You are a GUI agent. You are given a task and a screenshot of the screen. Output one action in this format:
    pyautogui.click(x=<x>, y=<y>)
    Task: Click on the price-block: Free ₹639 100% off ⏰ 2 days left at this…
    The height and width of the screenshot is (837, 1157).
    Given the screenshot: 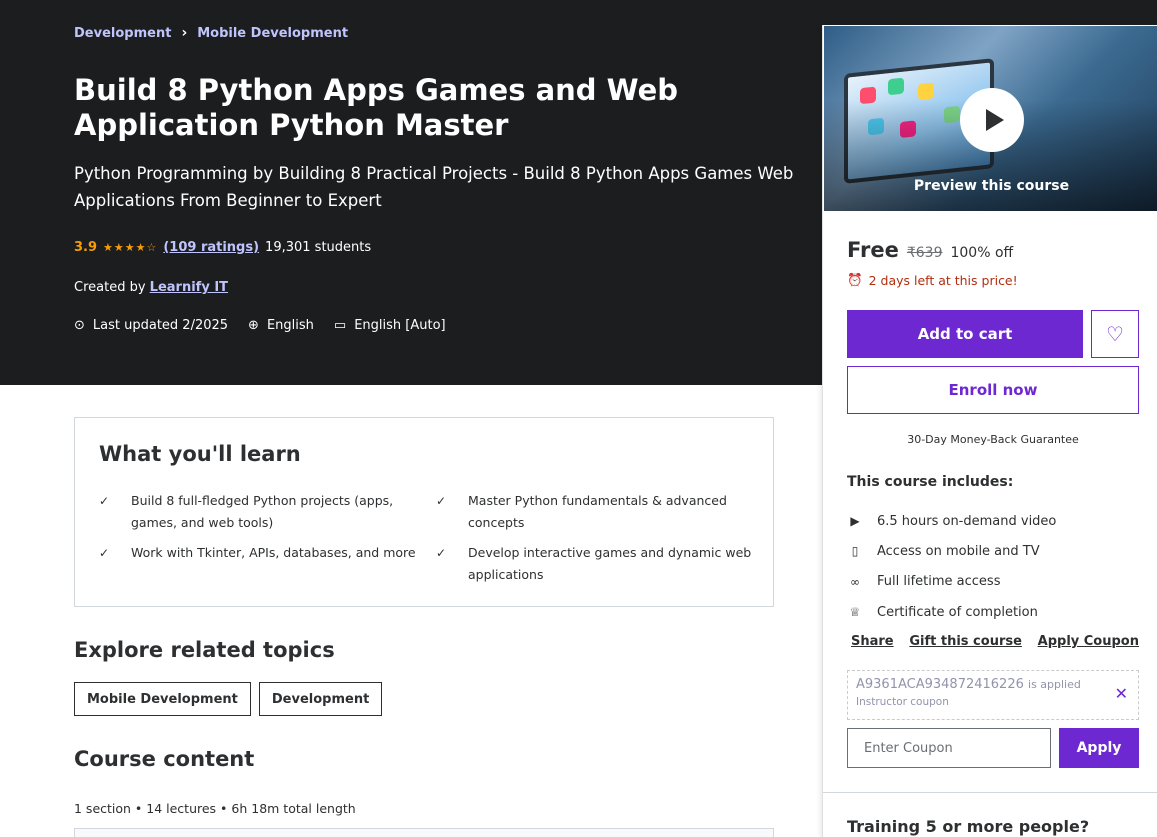 What is the action you would take?
    pyautogui.click(x=993, y=263)
    